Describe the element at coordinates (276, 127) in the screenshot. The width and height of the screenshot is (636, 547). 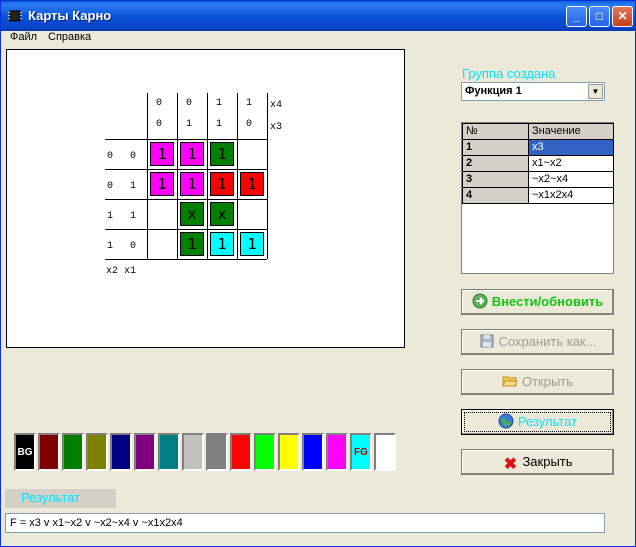
I see `x3-label: x3` at that location.